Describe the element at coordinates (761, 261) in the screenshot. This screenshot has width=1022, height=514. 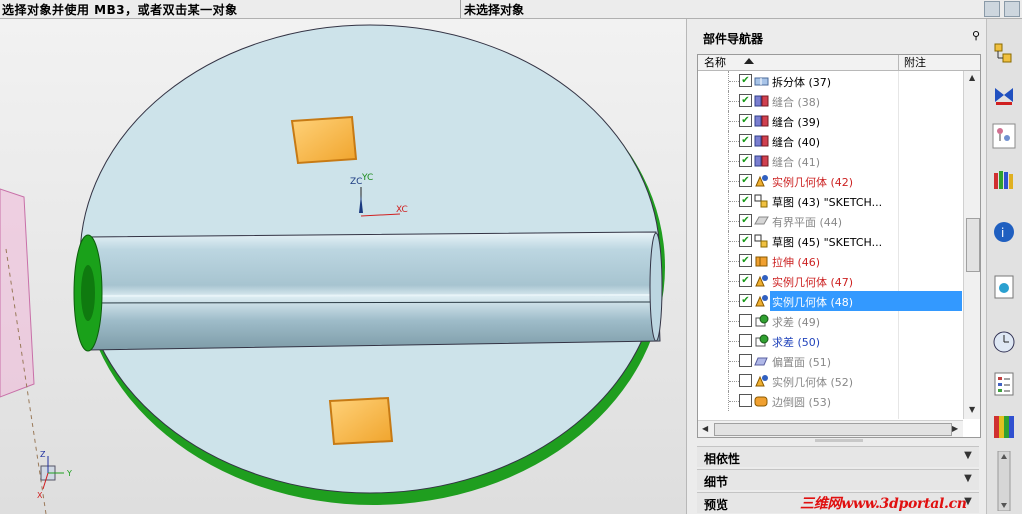
I see `extrude-icon` at that location.